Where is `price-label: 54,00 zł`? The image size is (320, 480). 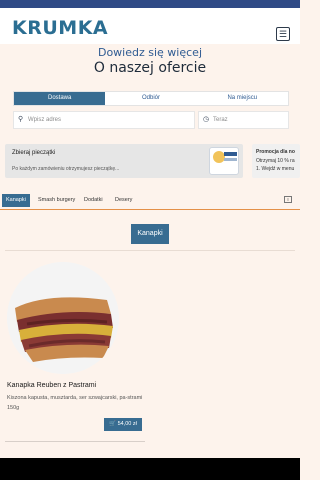 price-label: 54,00 zł is located at coordinates (127, 424).